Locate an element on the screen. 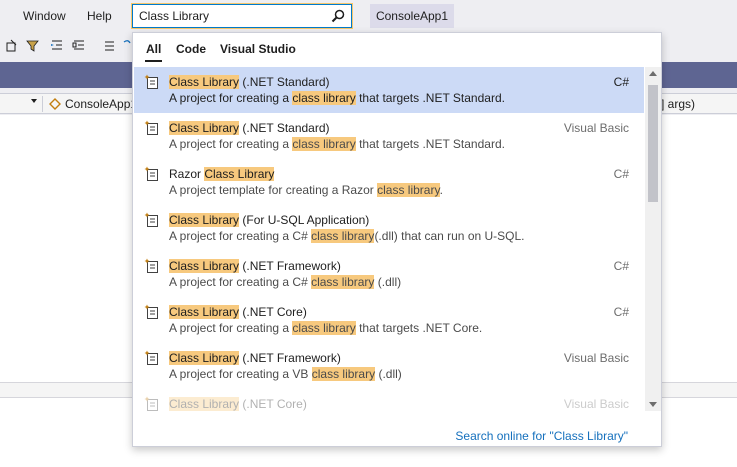 The image size is (737, 467). scroll-up-arrow-icon is located at coordinates (653, 73).